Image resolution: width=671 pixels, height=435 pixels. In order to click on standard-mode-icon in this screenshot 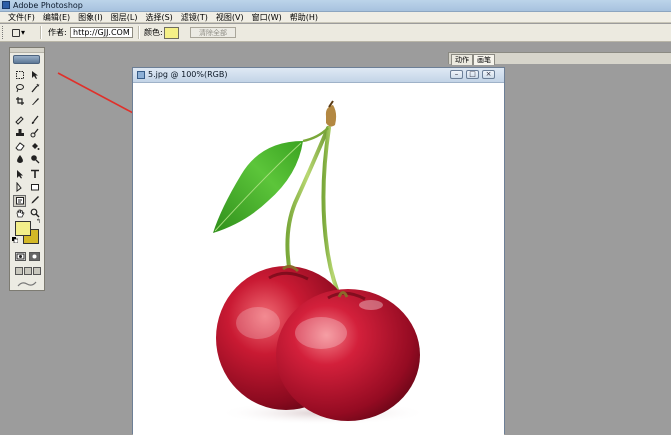, I will do `click(20, 256)`.